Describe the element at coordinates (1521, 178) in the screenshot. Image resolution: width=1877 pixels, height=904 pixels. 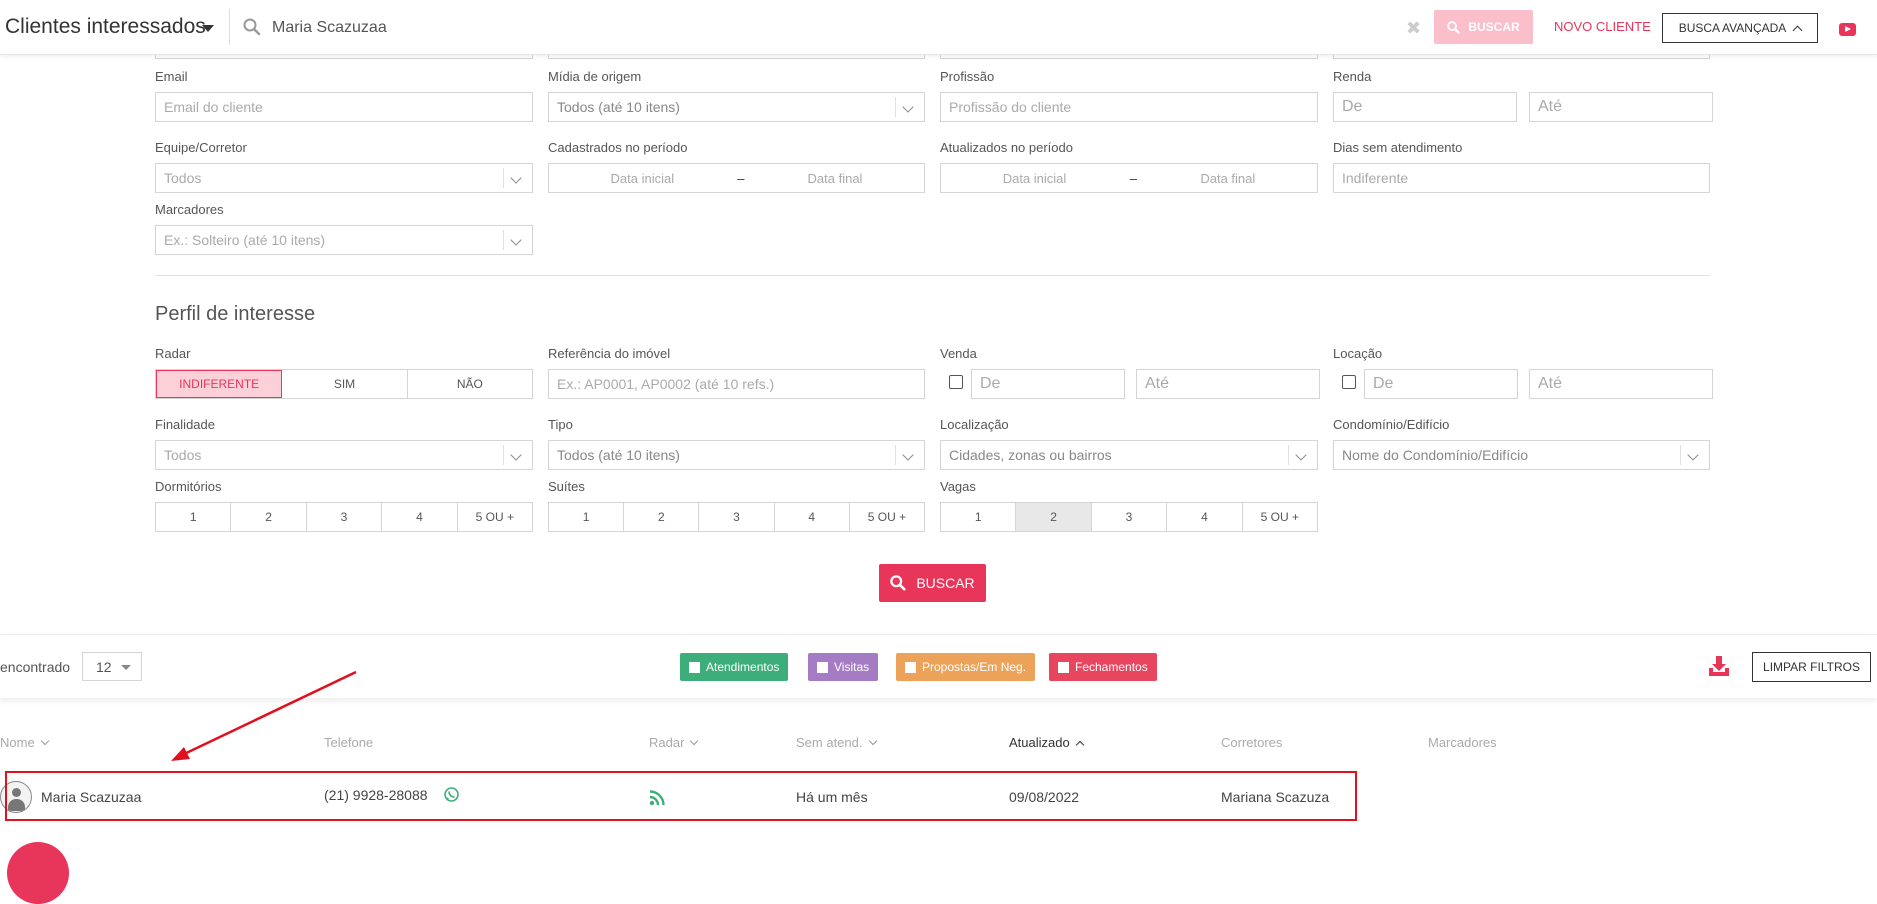
I see `dias-field: Indiferente` at that location.